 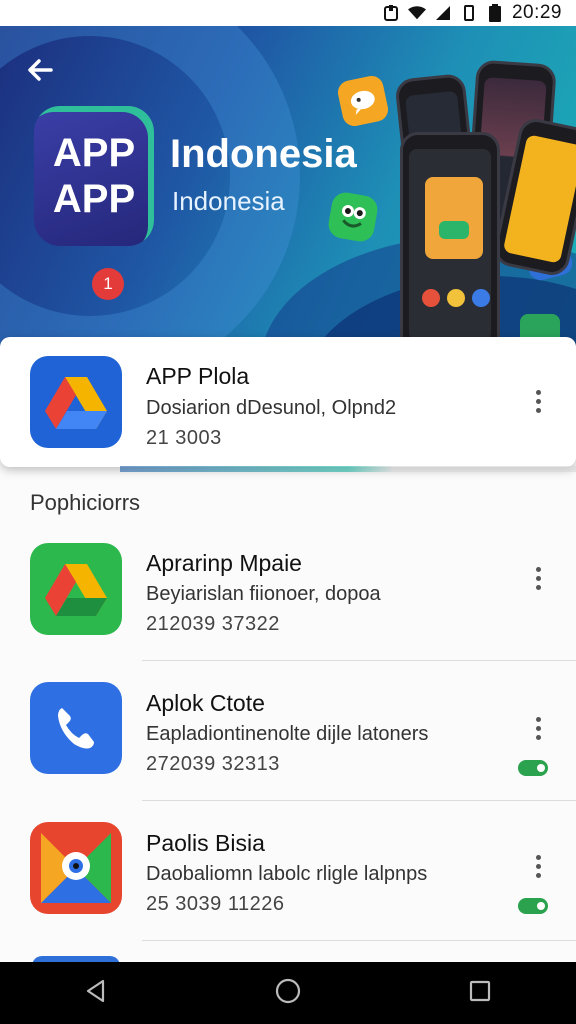 I want to click on card-divider, so click(x=348, y=469).